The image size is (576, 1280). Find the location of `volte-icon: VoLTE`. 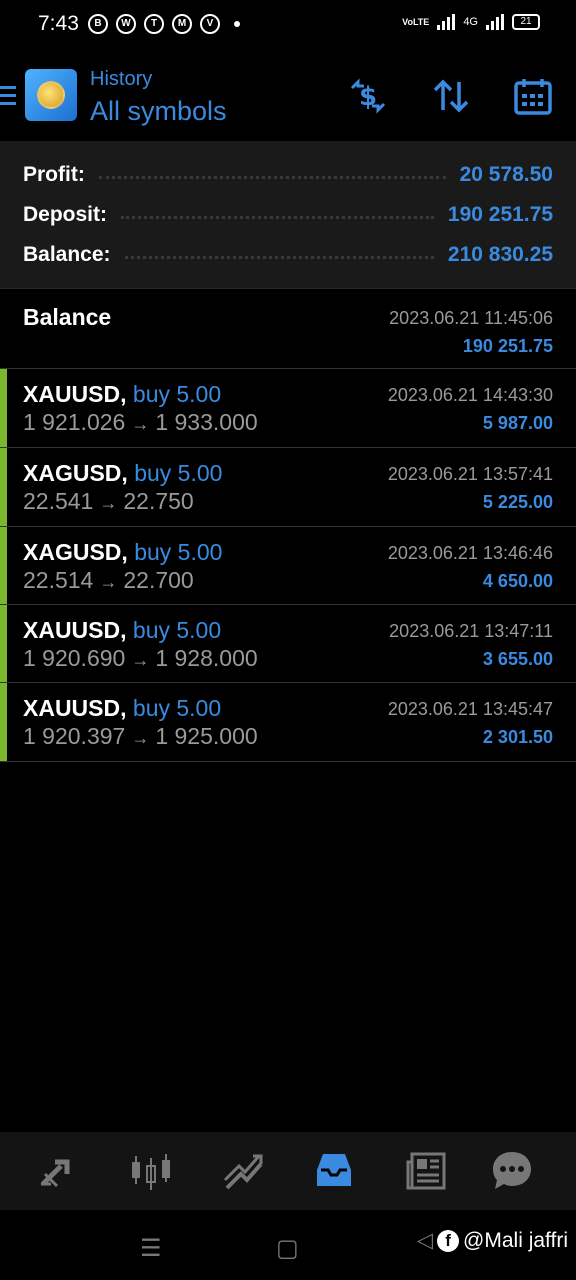

volte-icon: VoLTE is located at coordinates (416, 21).